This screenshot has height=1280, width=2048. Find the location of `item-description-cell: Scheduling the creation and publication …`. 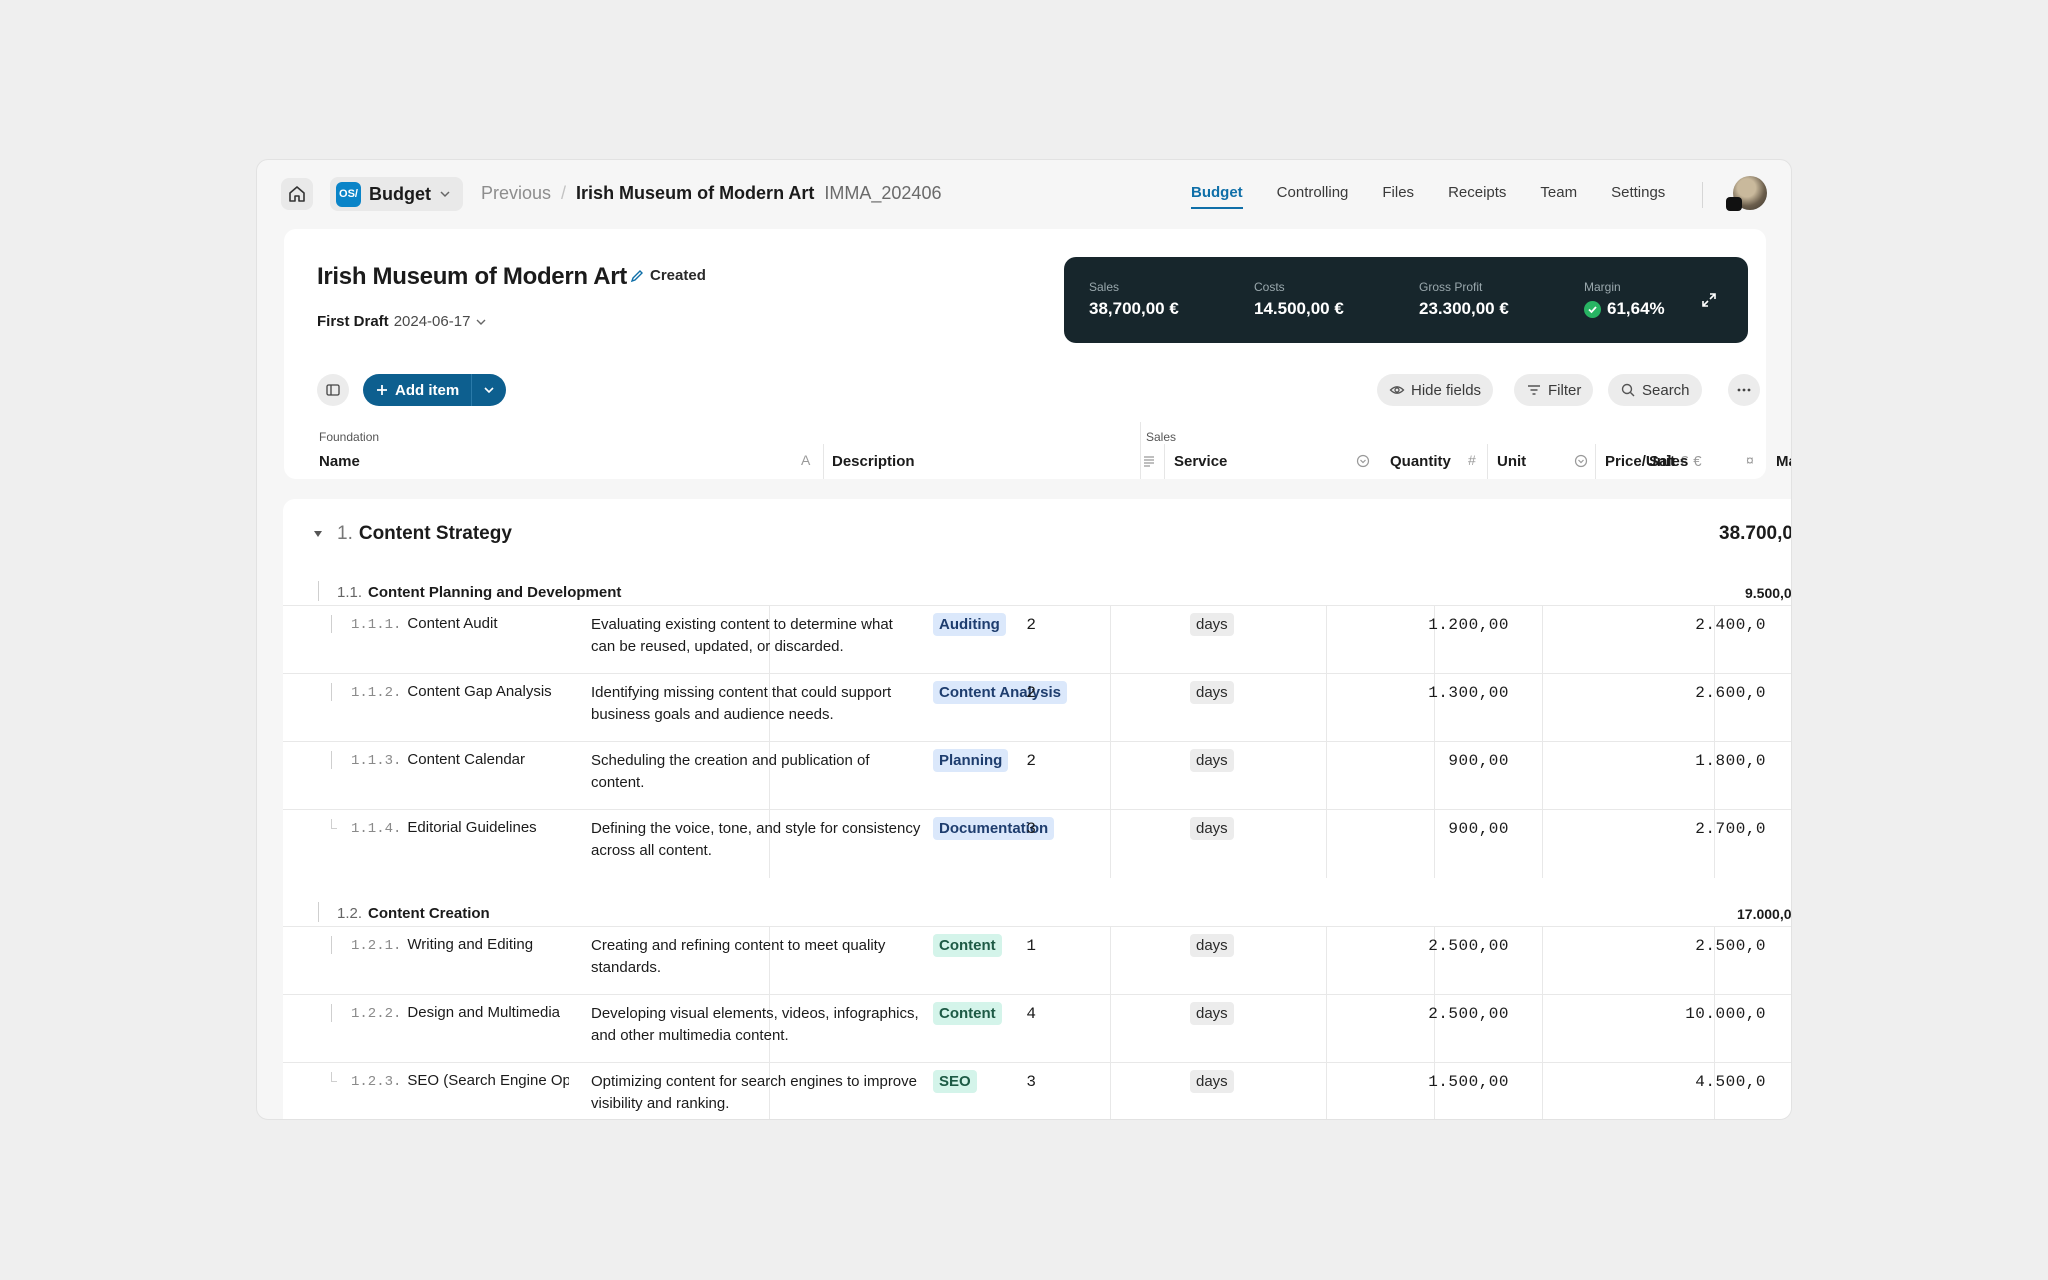

item-description-cell: Scheduling the creation and publication … is located at coordinates (756, 772).